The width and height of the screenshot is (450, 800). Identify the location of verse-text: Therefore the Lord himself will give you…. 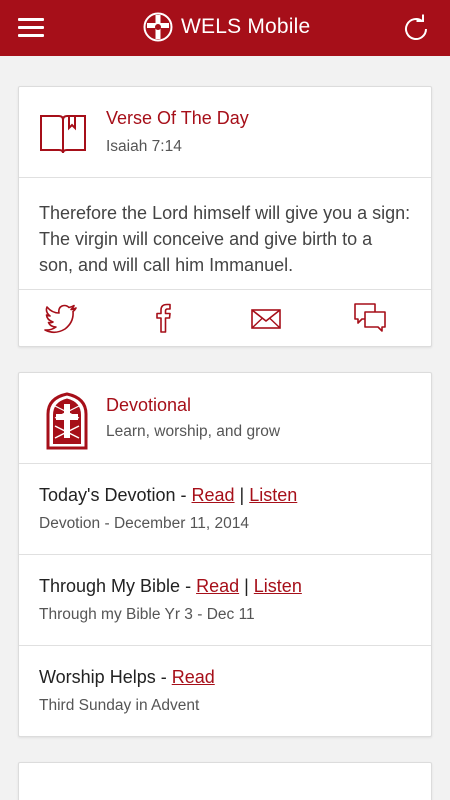
(225, 234).